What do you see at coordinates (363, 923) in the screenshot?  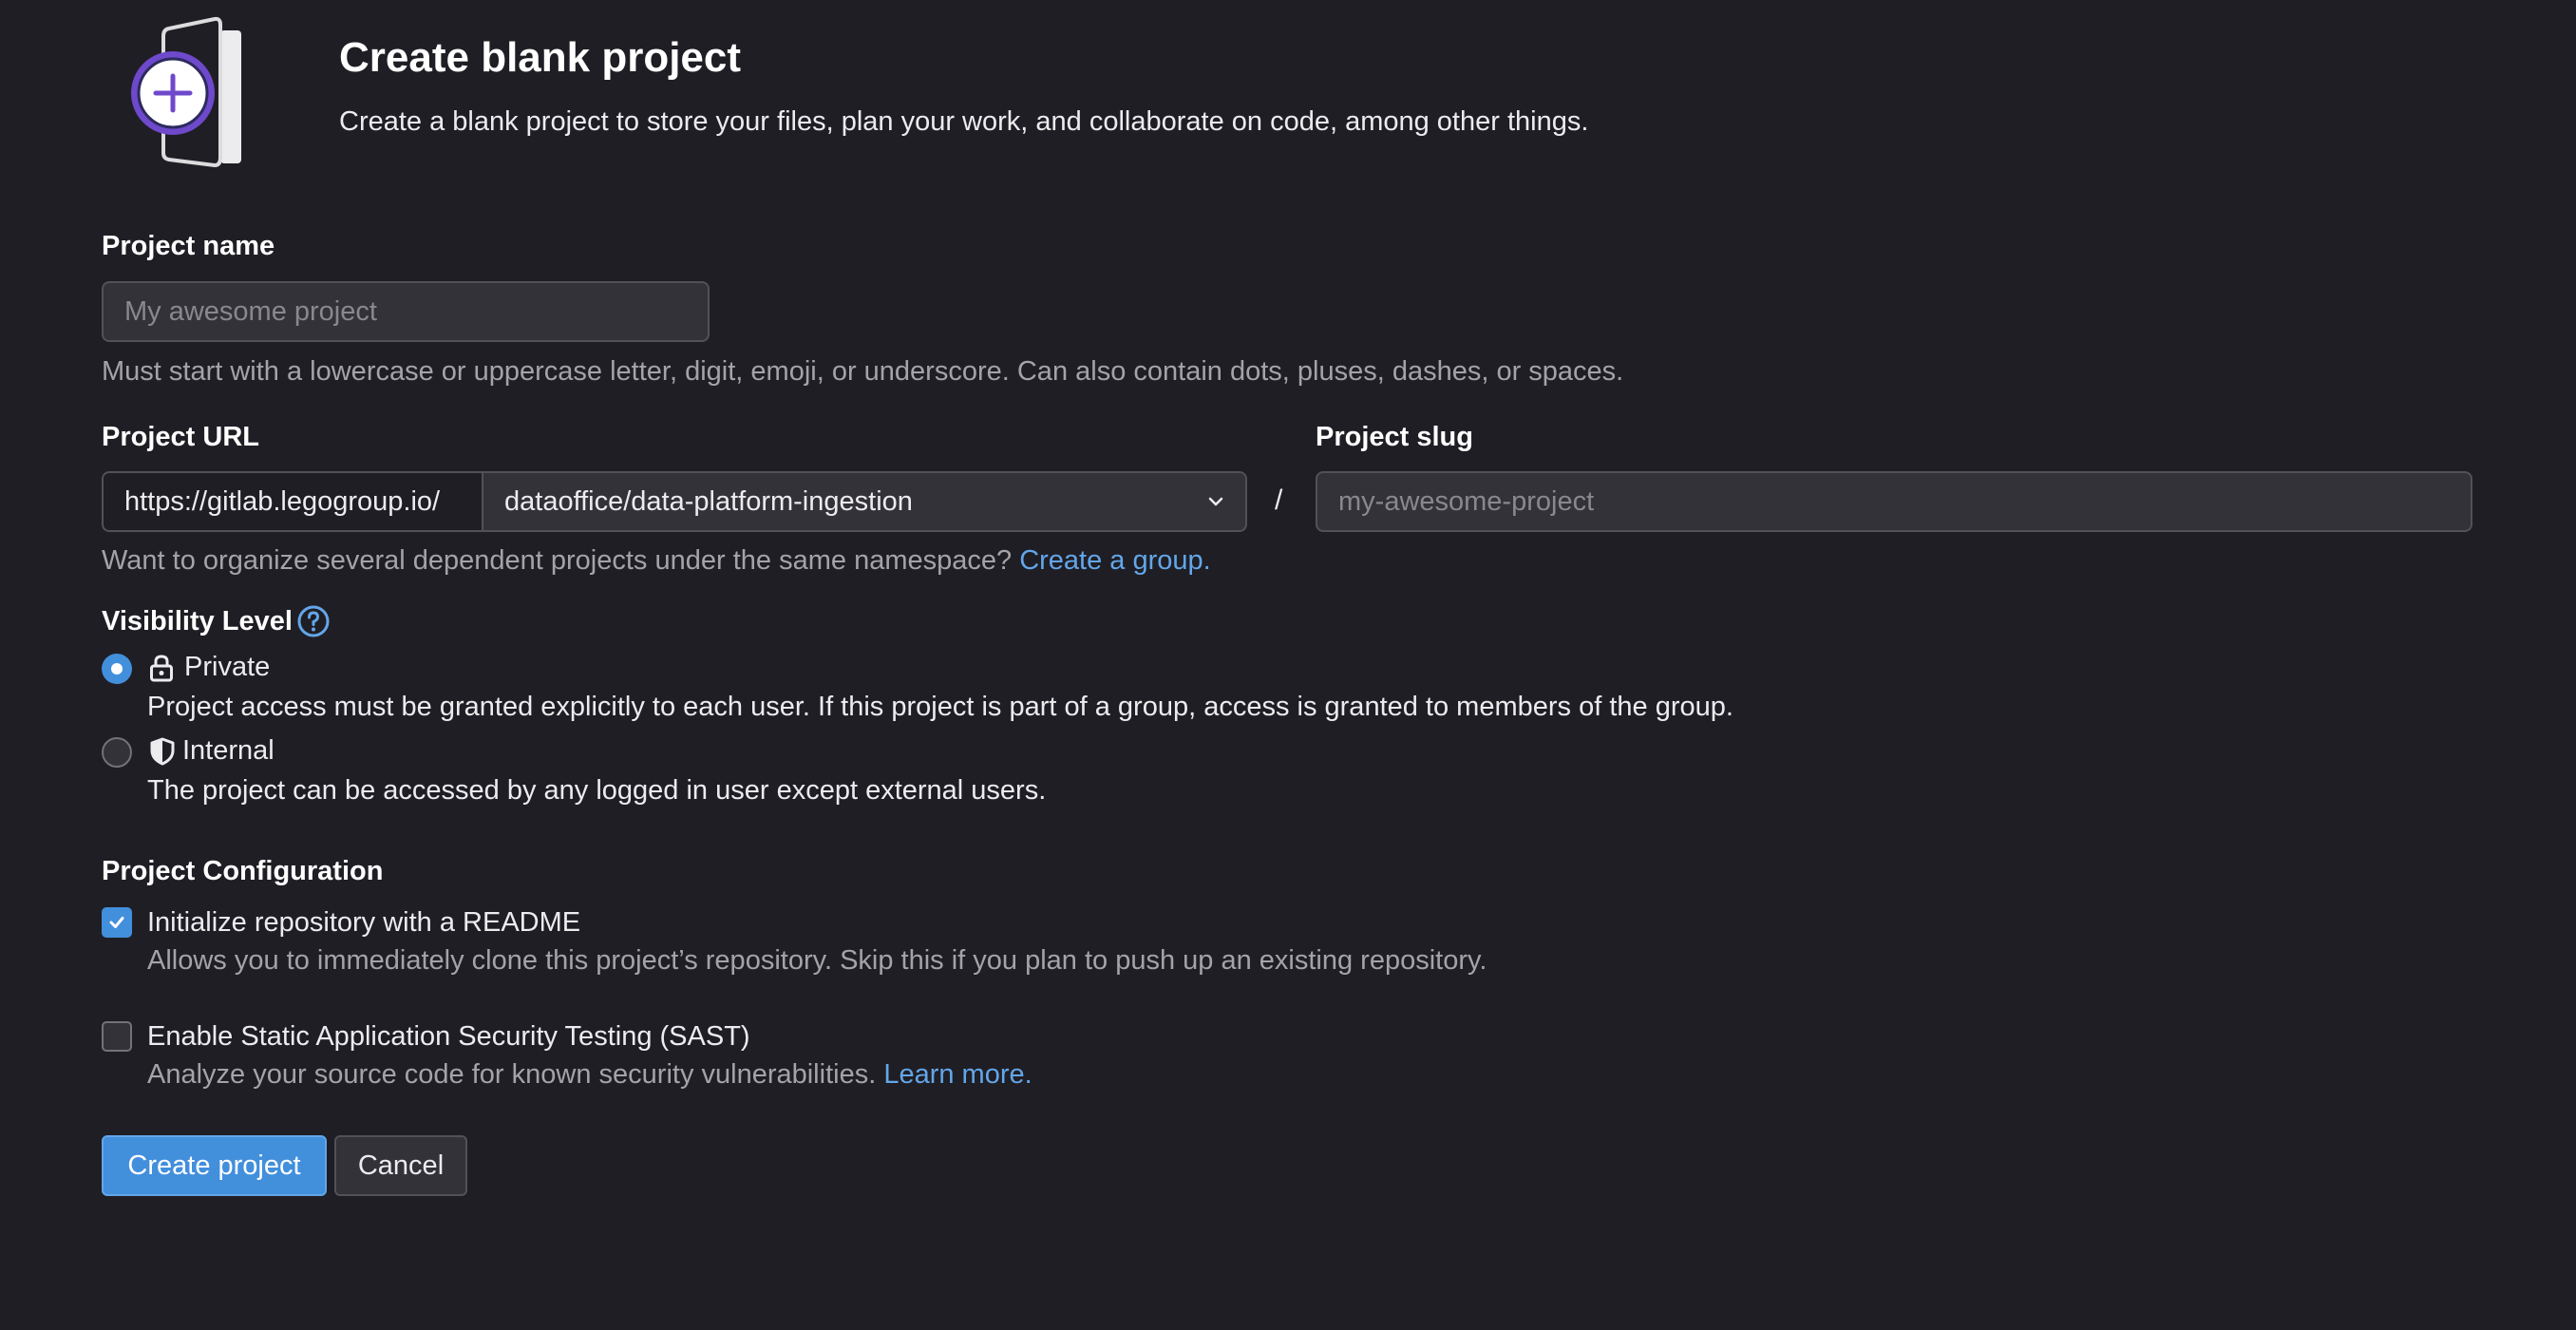 I see `readme-checkbox-label: Initialize repository with a README` at bounding box center [363, 923].